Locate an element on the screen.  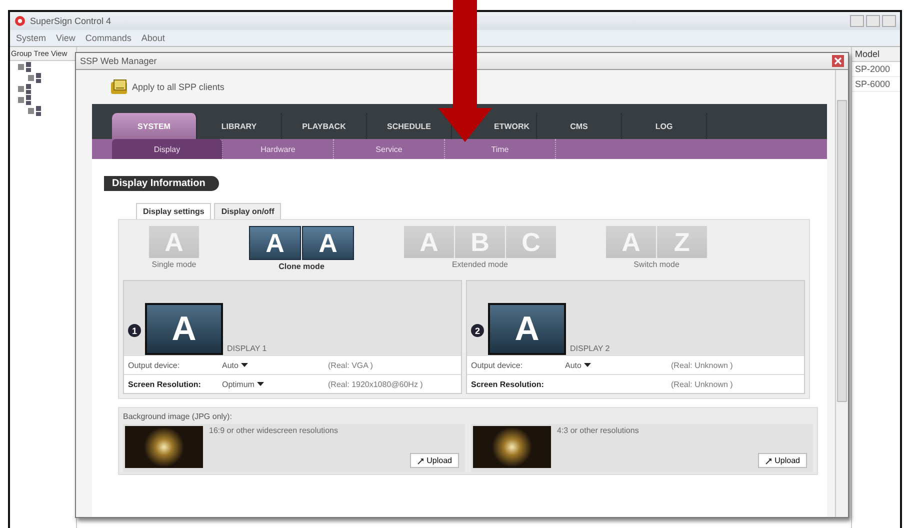
scrollbar is located at coordinates (841, 293).